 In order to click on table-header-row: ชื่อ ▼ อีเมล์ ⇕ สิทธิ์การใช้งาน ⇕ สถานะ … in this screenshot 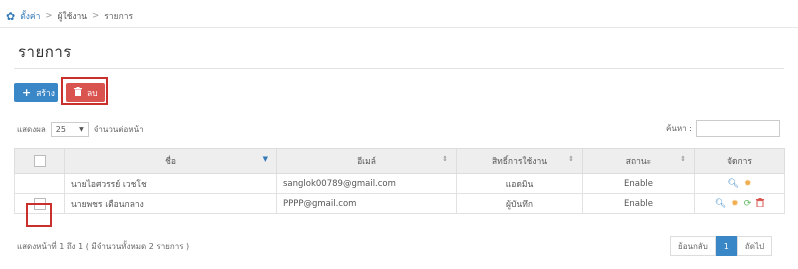, I will do `click(399, 161)`.